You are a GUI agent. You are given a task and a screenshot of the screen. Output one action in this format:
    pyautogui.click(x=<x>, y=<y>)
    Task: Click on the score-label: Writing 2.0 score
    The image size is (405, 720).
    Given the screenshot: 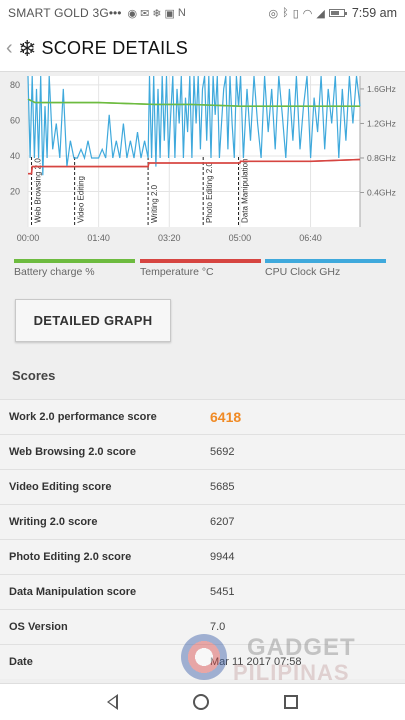 What is the action you would take?
    pyautogui.click(x=53, y=522)
    